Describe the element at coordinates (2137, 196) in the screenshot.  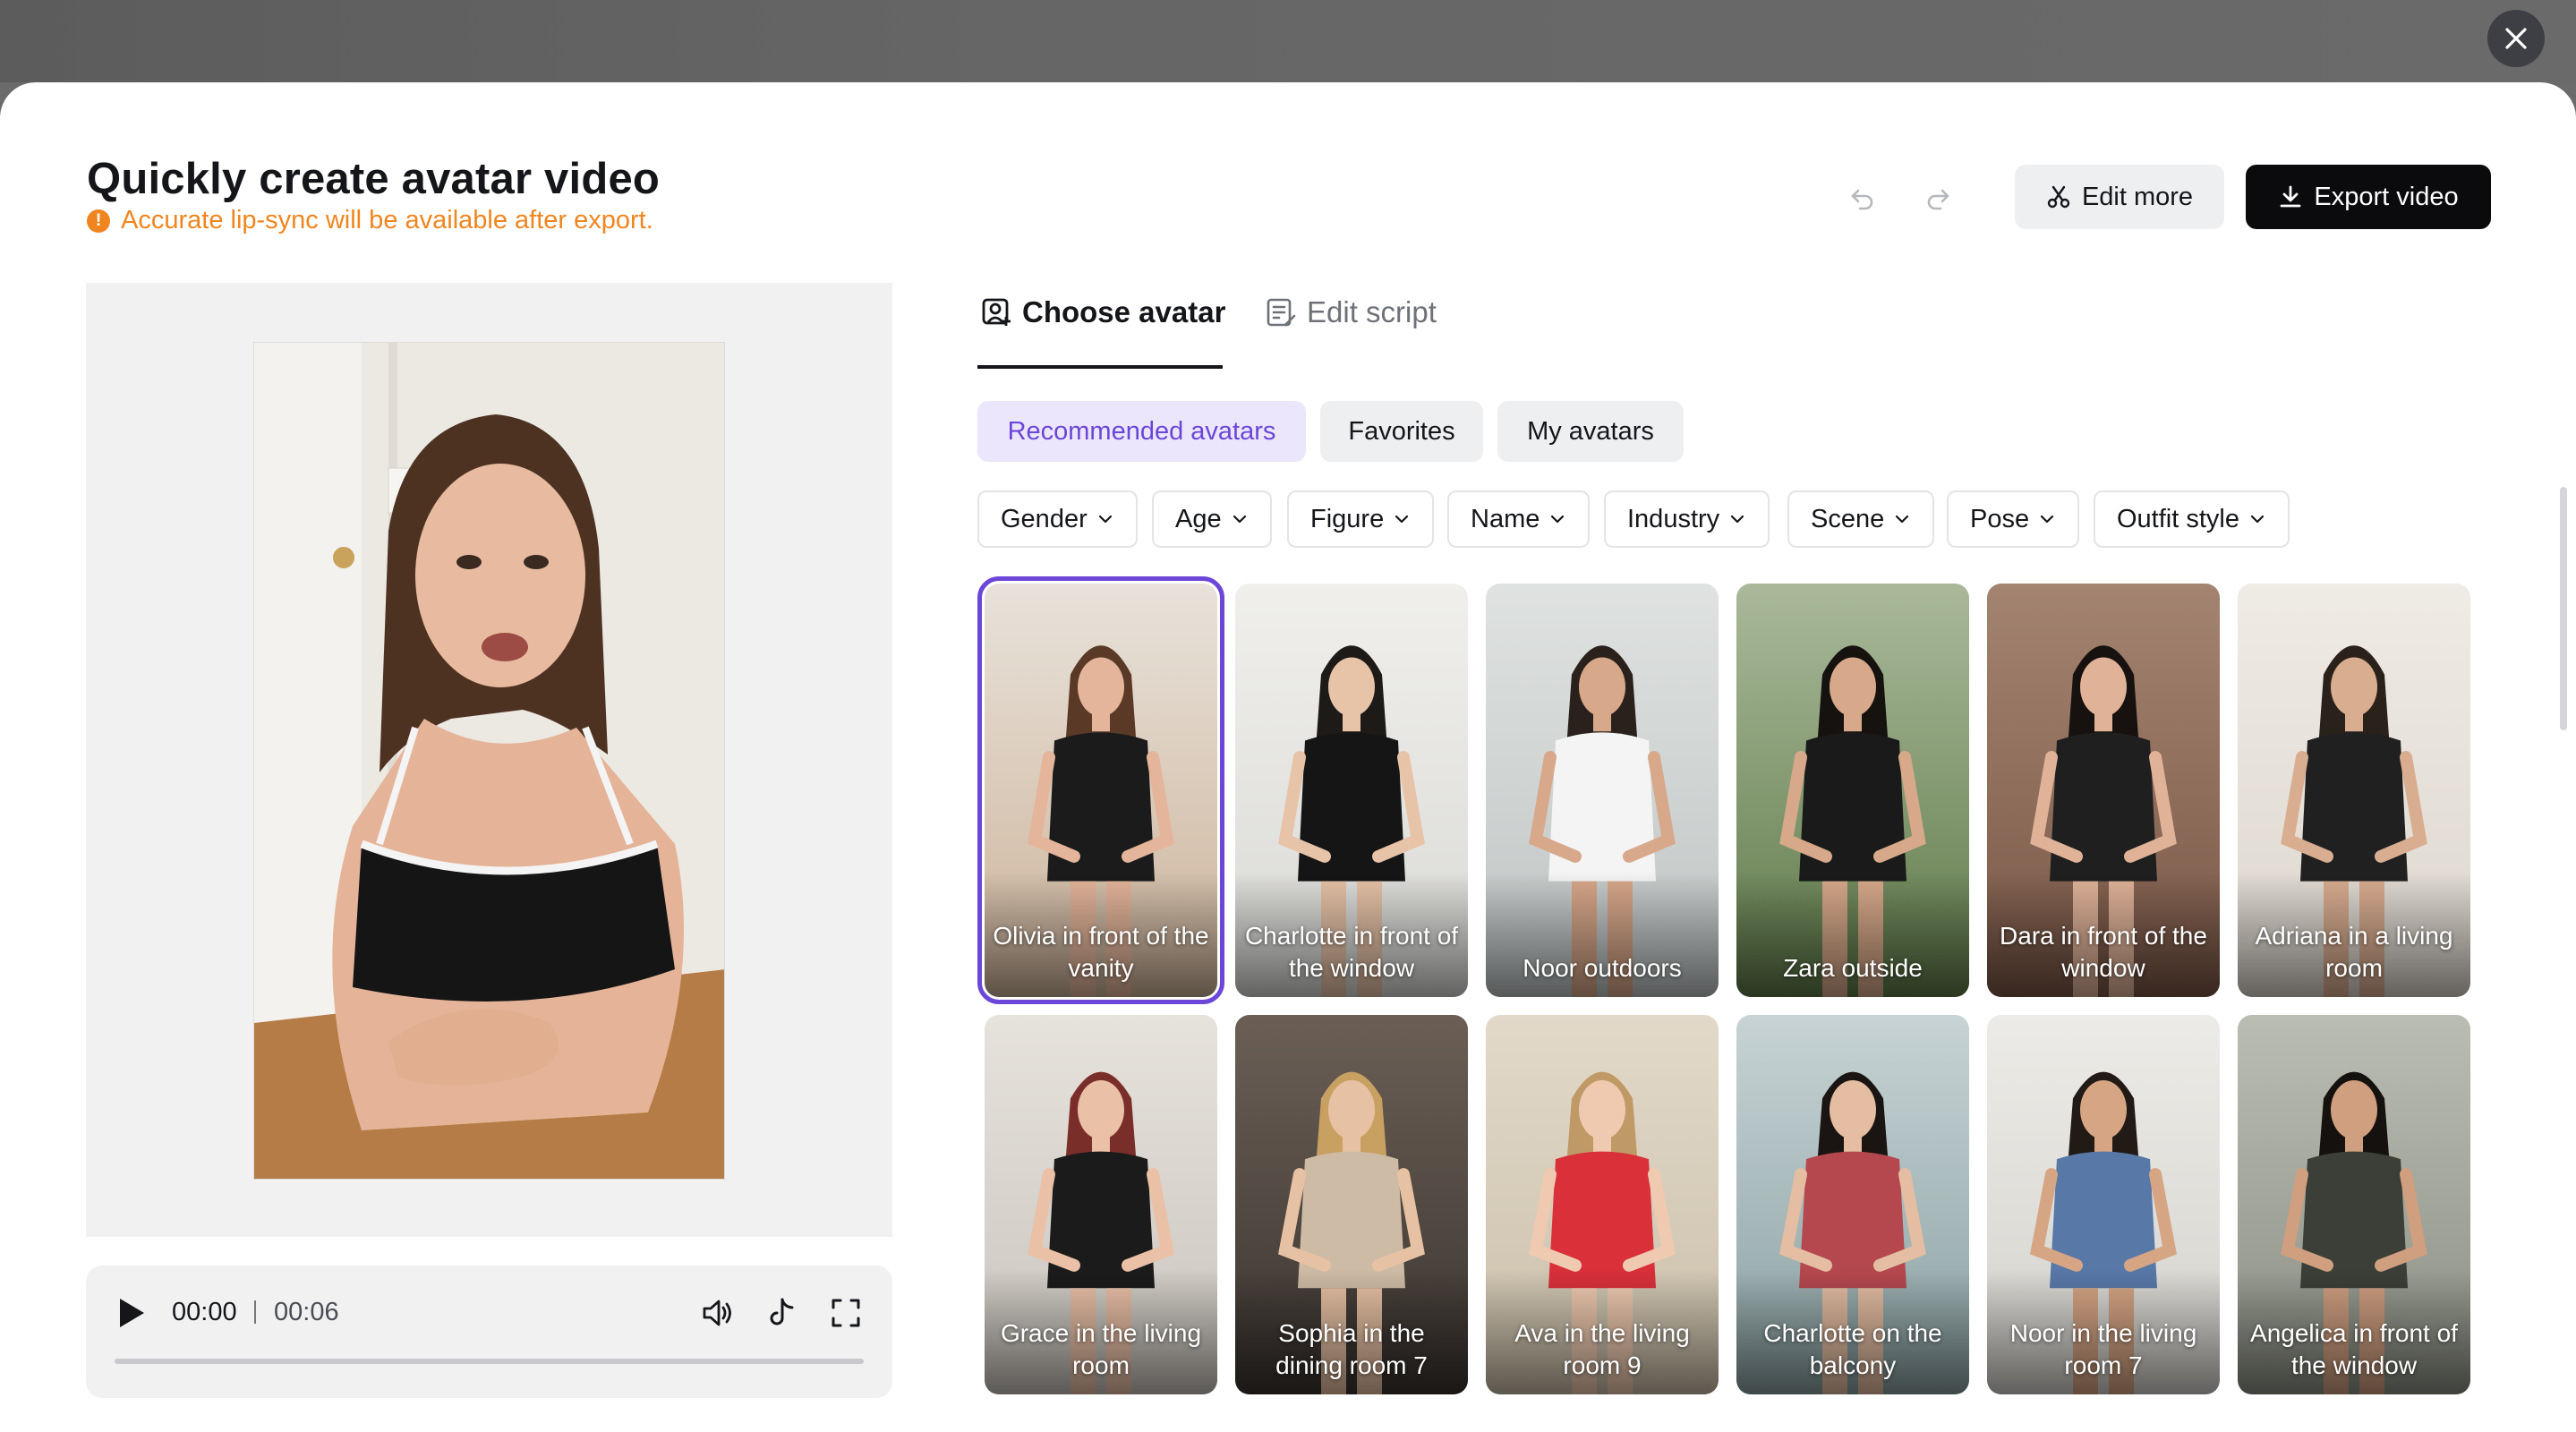
I see `edit-more-label: Edit more` at that location.